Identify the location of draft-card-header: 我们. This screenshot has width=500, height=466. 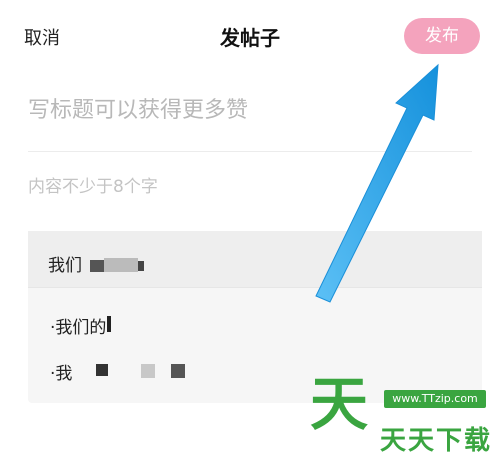
(255, 259).